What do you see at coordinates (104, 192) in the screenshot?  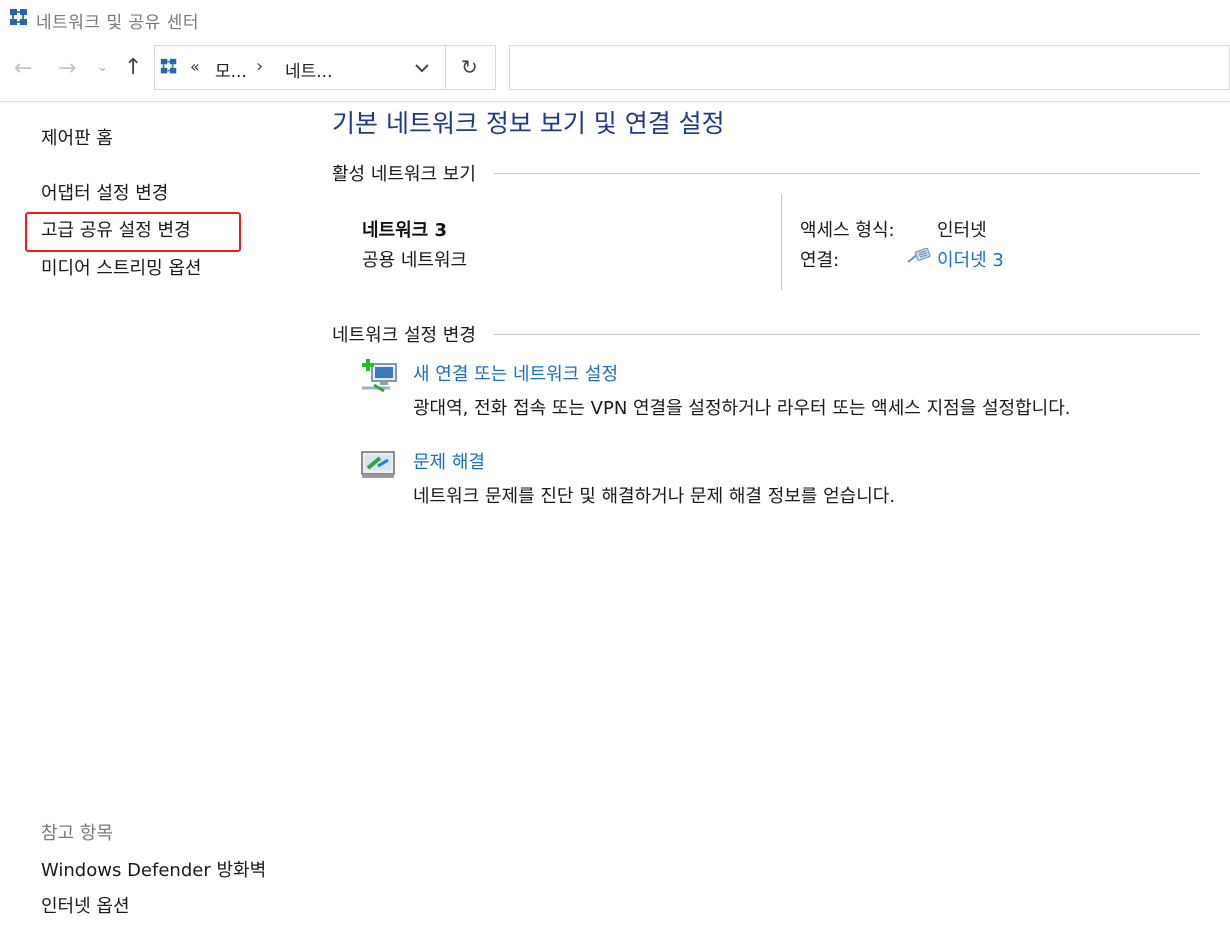 I see `sidebar-item-adapter-settings: 어댑터 설정 변경` at bounding box center [104, 192].